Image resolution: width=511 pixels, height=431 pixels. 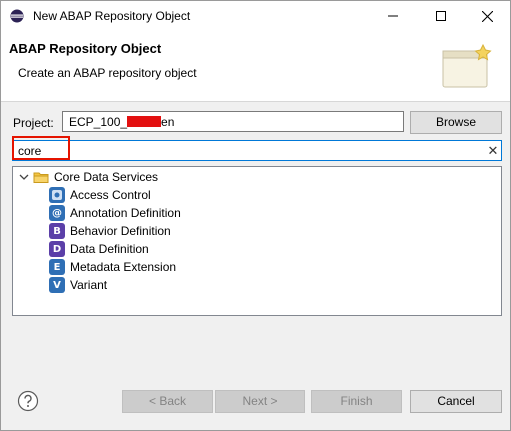 I want to click on window-title: New ABAP Repository Object, so click(x=112, y=16).